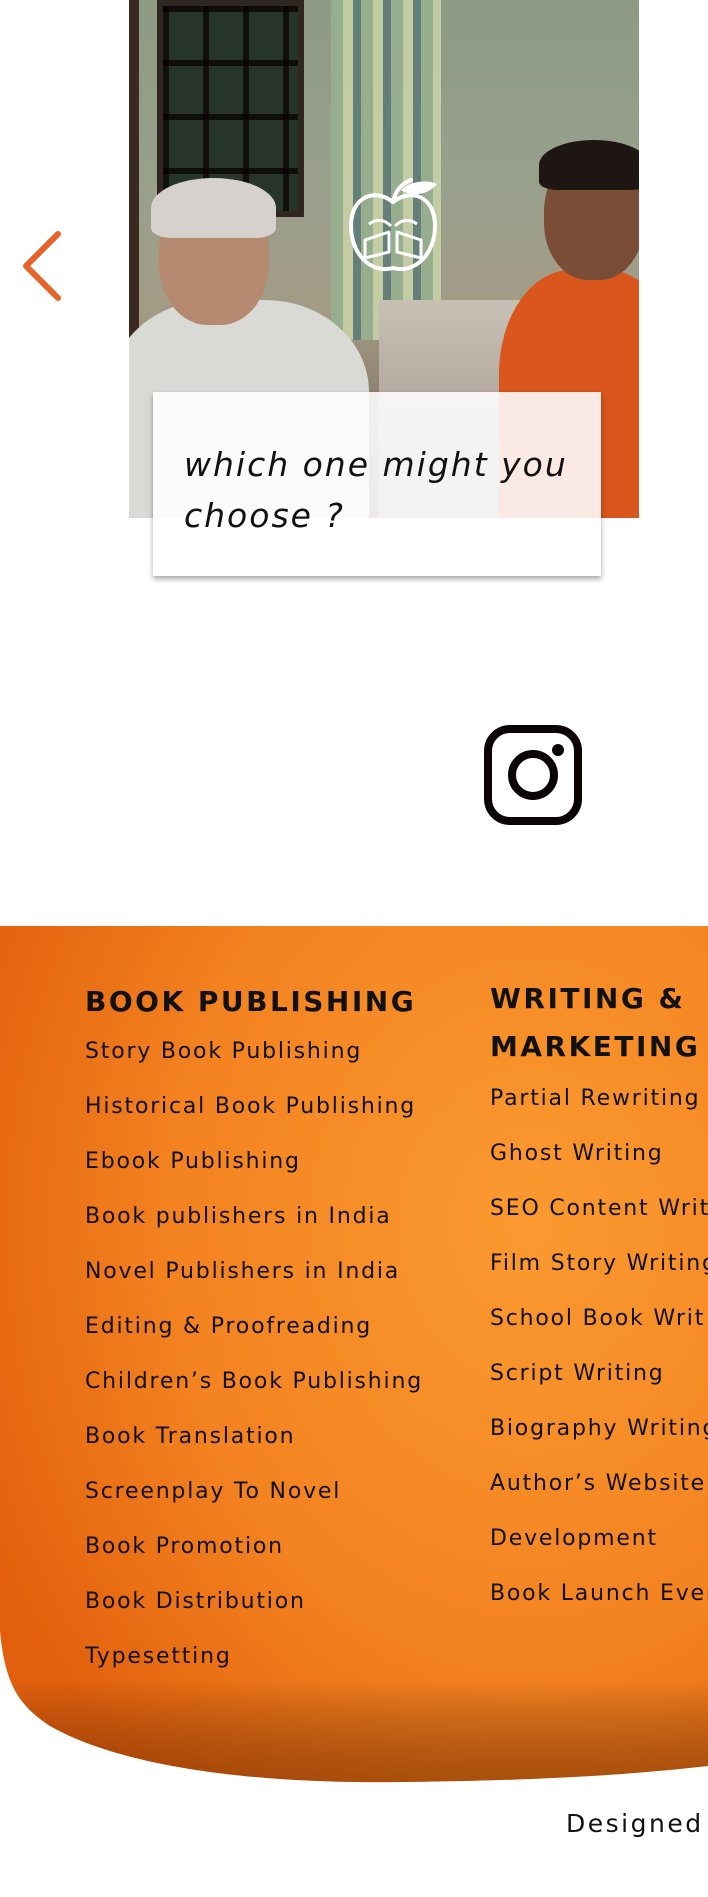 This screenshot has width=708, height=1897. What do you see at coordinates (255, 1554) in the screenshot?
I see `footer-link: Book Promotion` at bounding box center [255, 1554].